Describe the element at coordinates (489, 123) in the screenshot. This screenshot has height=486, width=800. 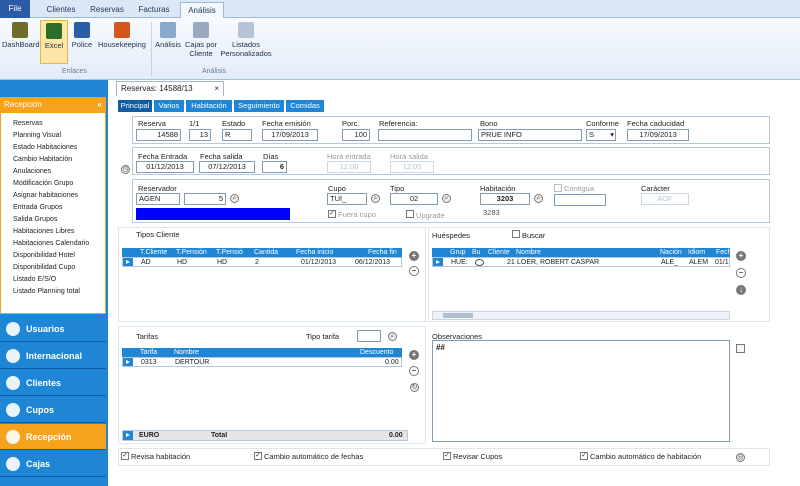
I see `bono-label: Bono` at that location.